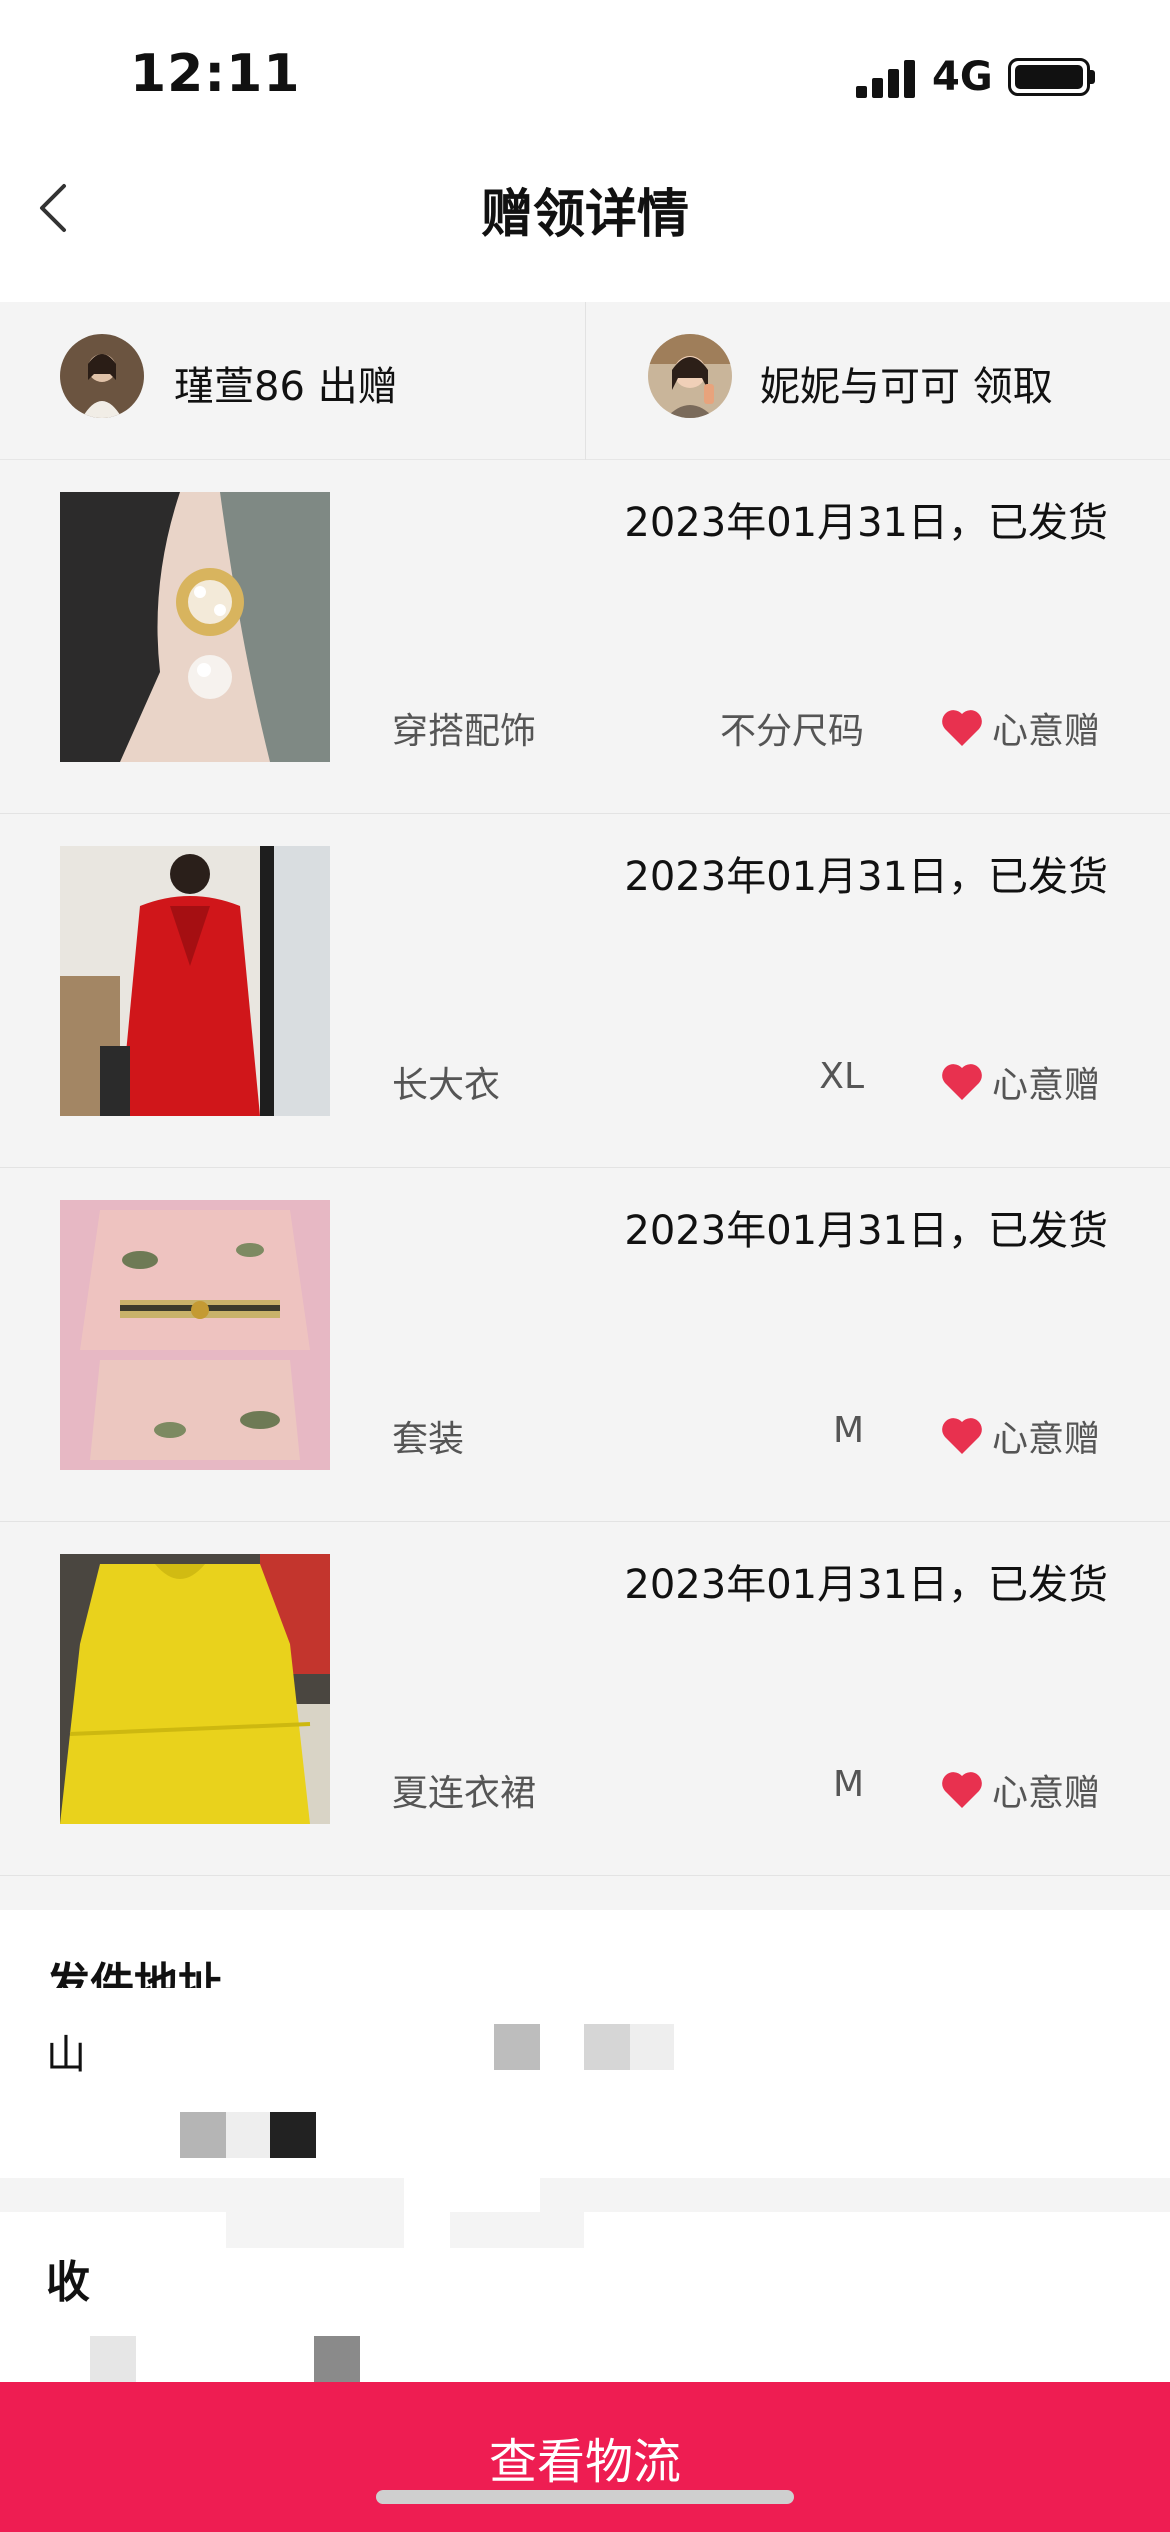 The height and width of the screenshot is (2532, 1170). I want to click on item-category: 长大衣, so click(446, 1085).